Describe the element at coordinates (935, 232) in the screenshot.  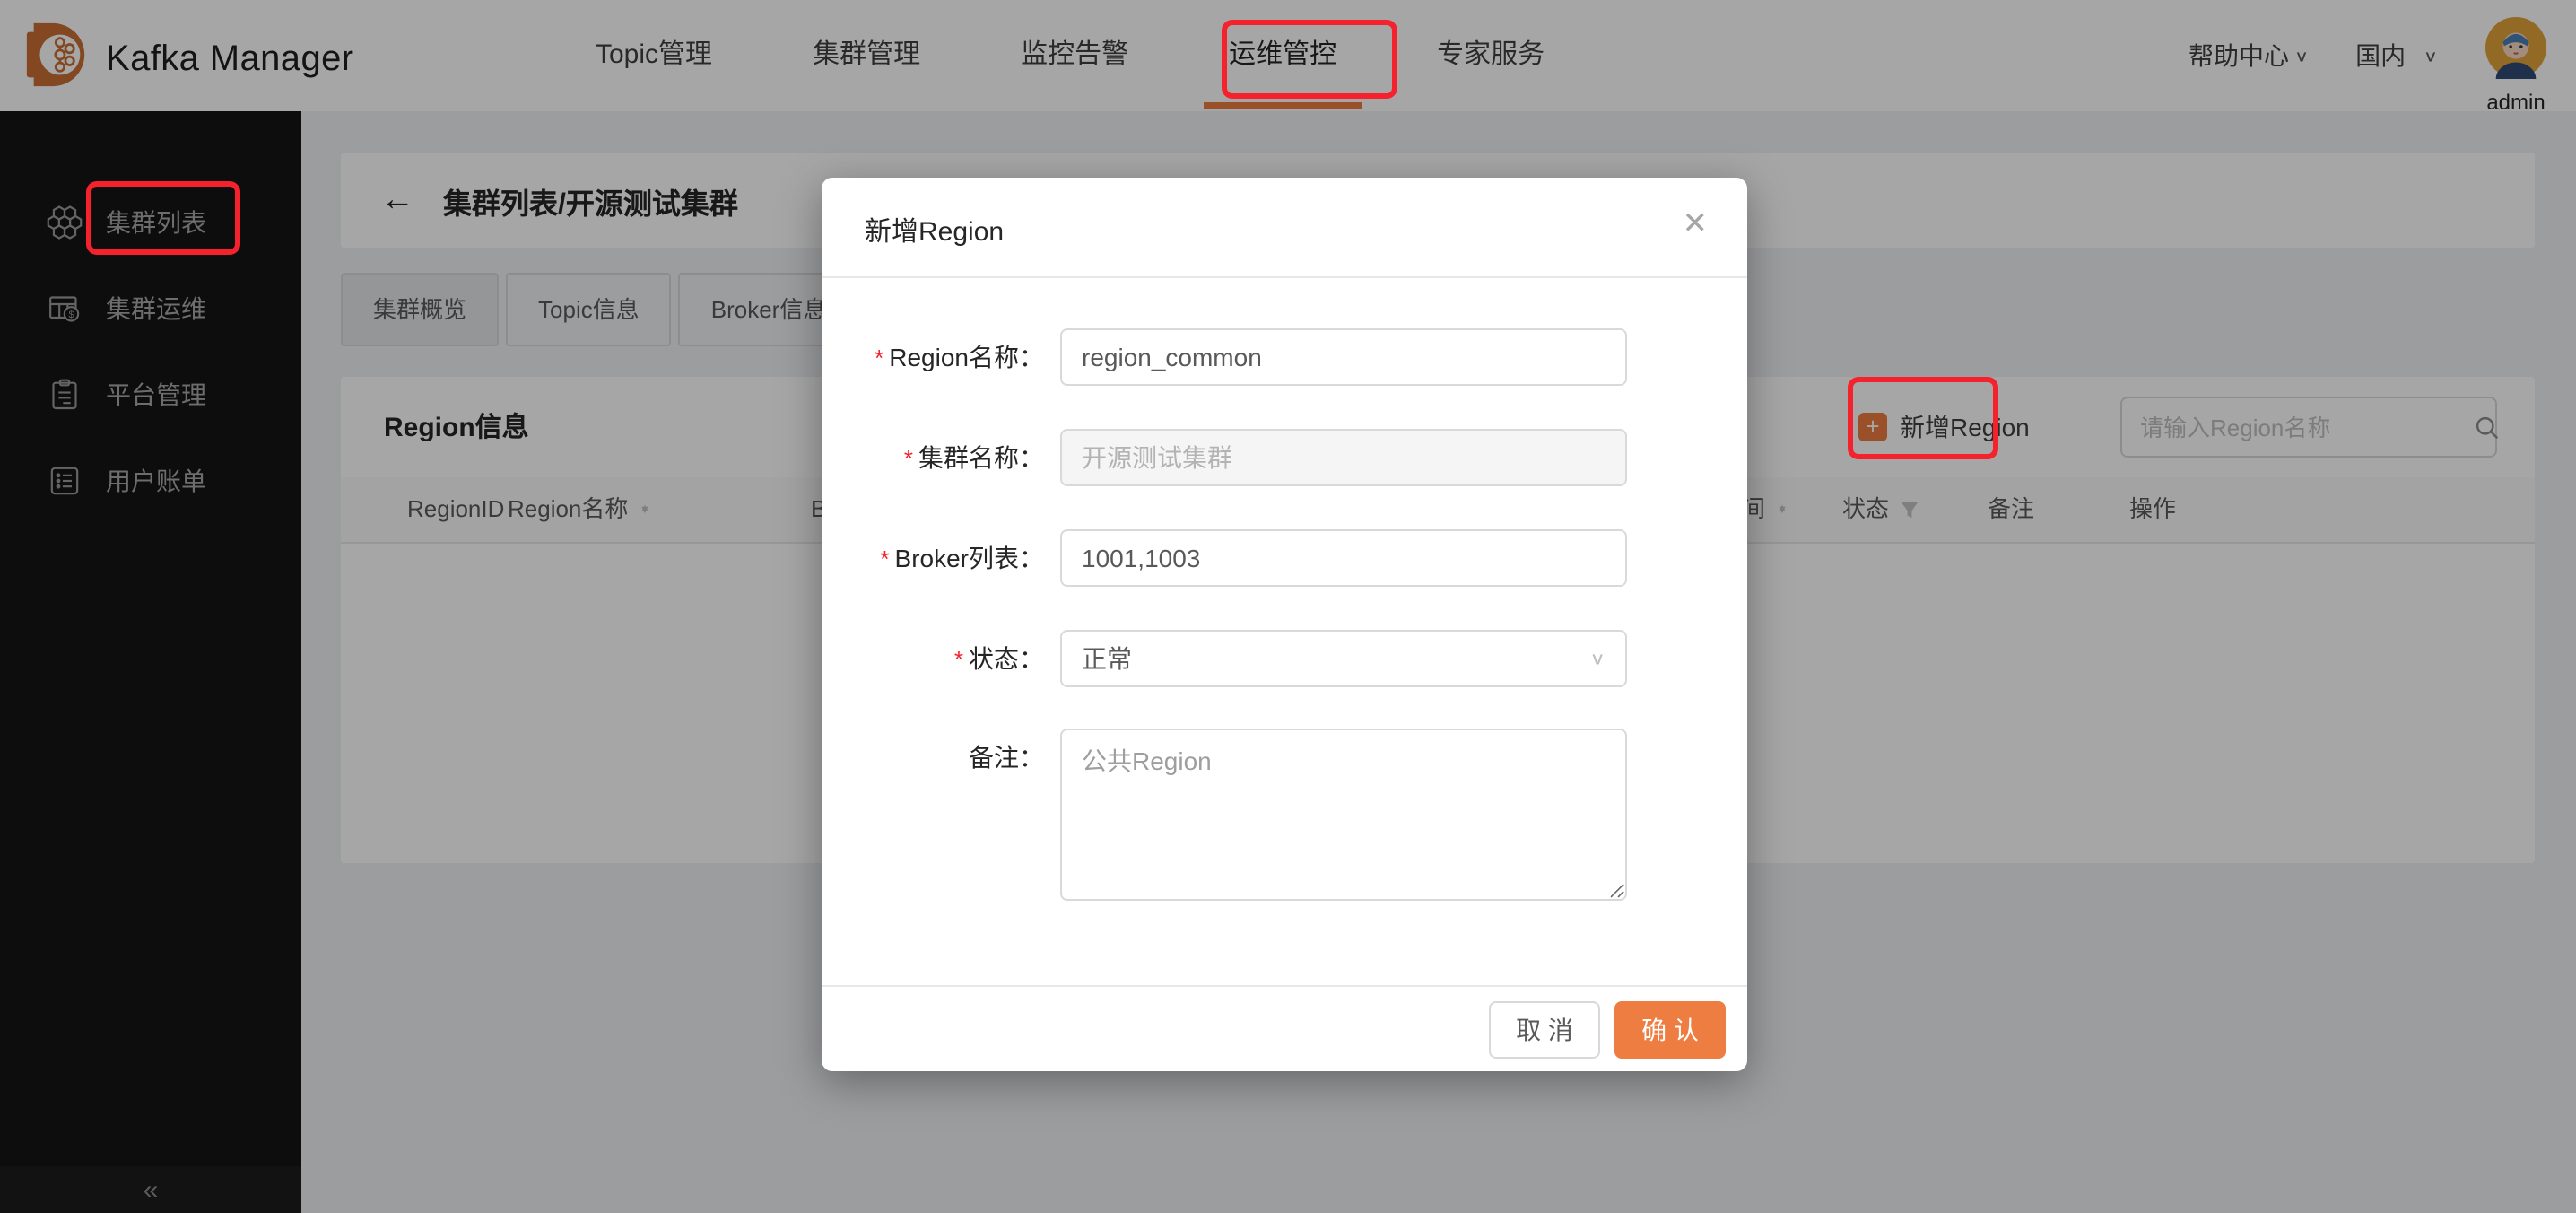
I see `modal-title: 新增Region` at that location.